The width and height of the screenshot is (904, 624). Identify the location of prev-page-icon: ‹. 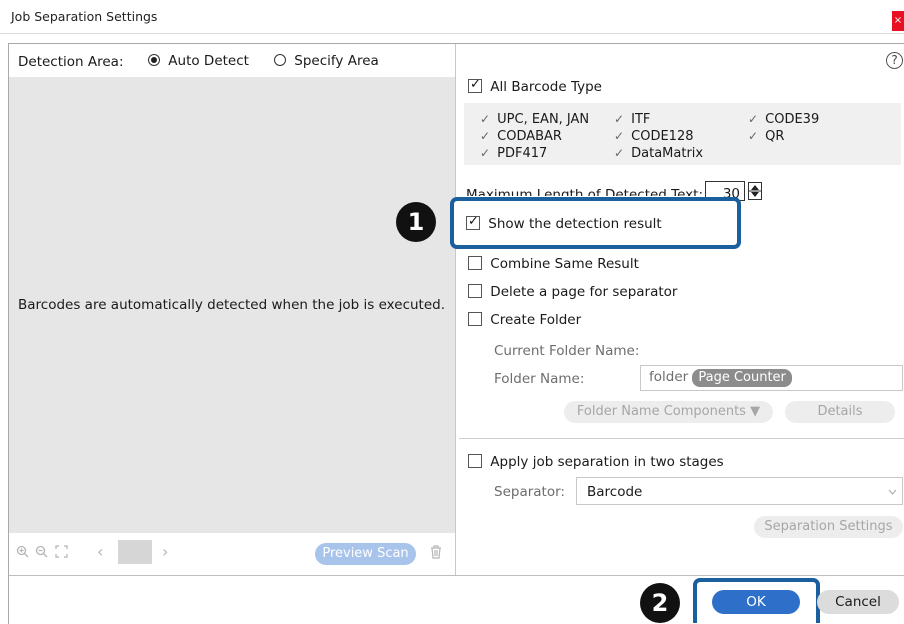
(100, 551).